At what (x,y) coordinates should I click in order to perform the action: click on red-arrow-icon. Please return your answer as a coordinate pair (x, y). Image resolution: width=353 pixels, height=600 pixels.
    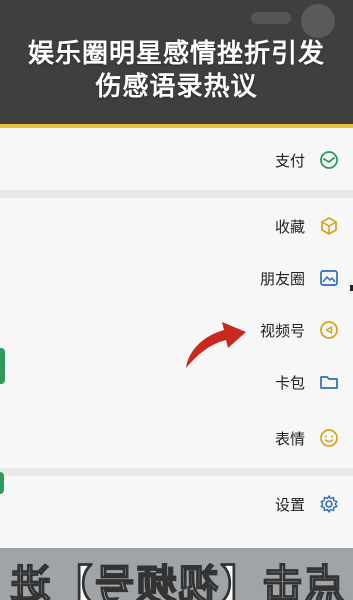
    Looking at the image, I should click on (216, 345).